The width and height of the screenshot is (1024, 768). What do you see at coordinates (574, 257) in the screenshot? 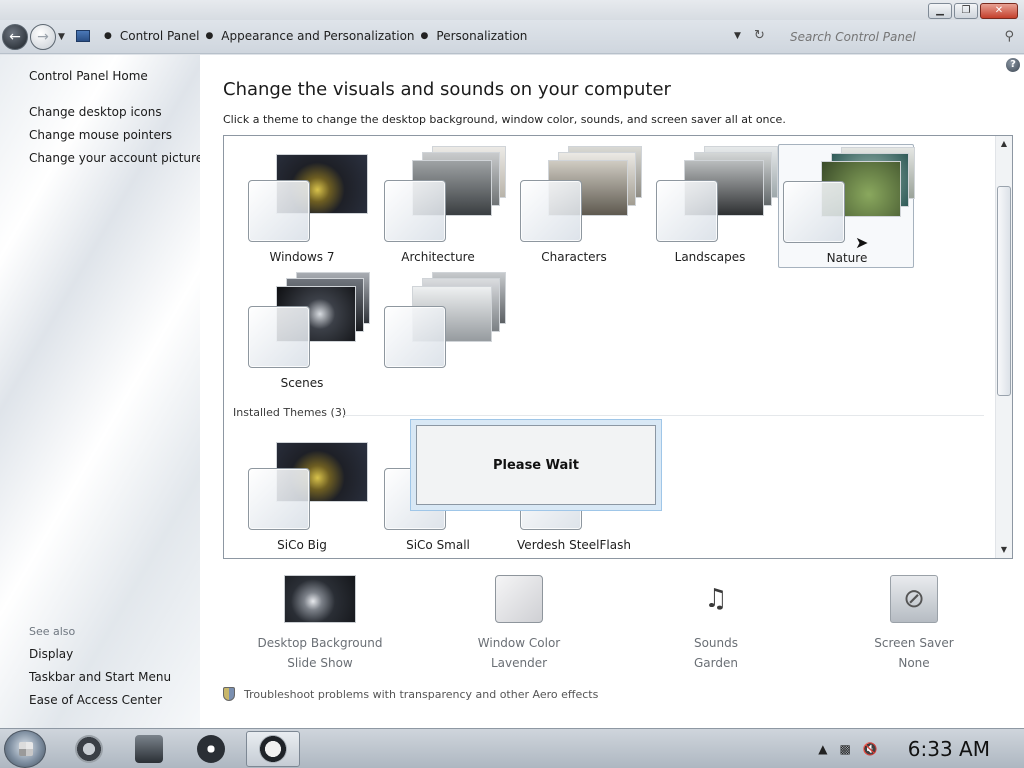
I see `theme-name: Characters` at bounding box center [574, 257].